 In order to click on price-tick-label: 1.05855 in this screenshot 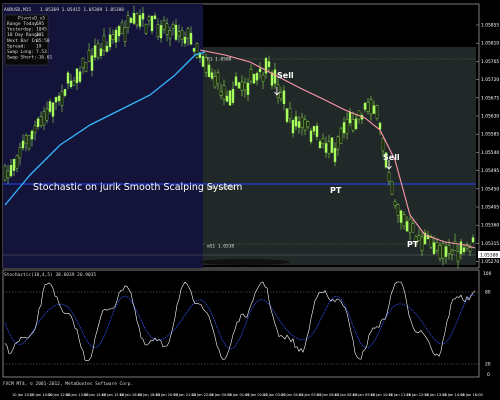, I will do `click(490, 26)`.